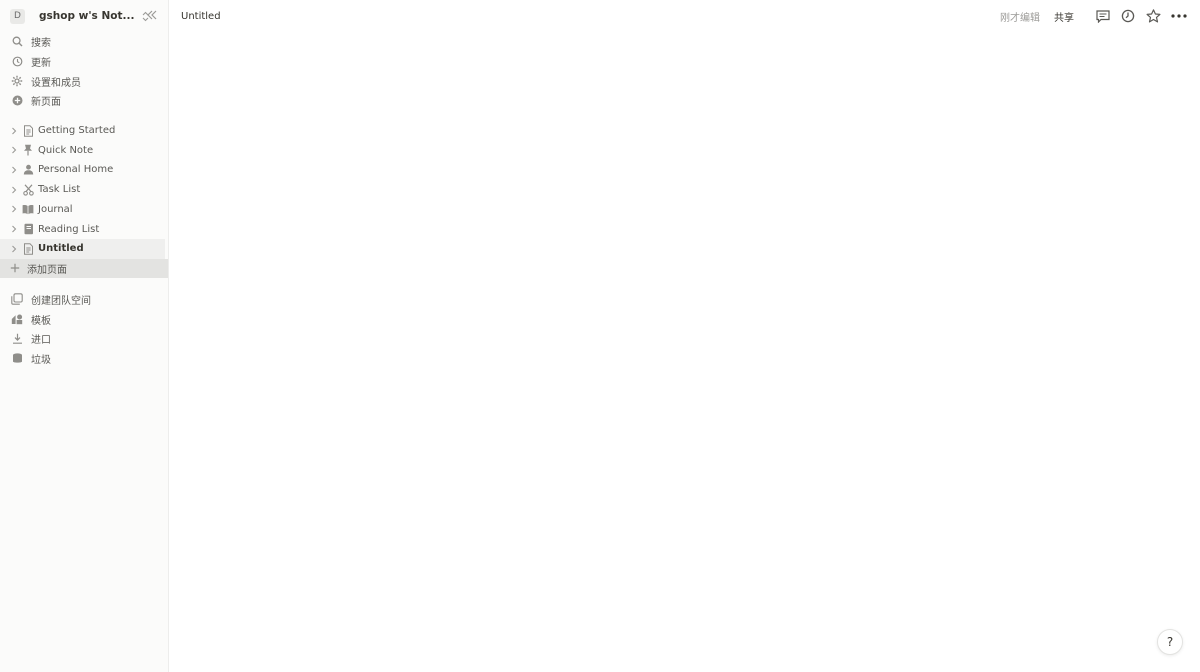  I want to click on sidebar-page-journal: Journal, so click(84, 210).